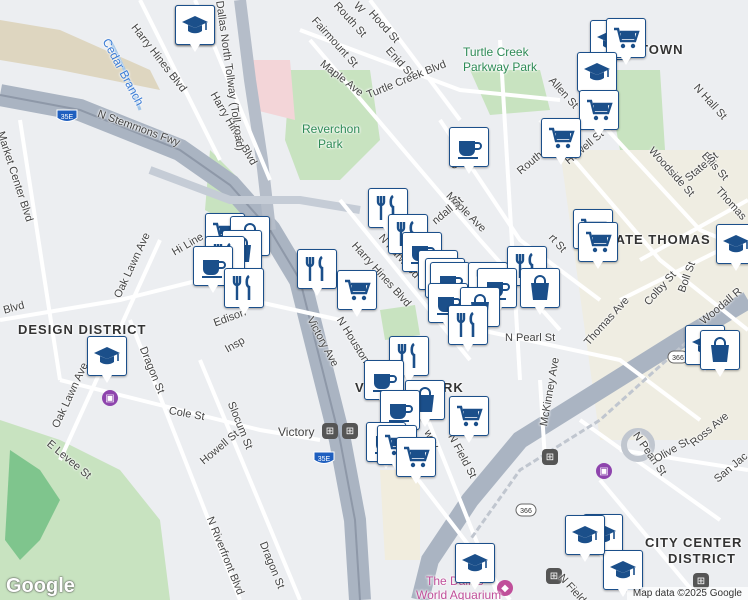 The image size is (748, 600). What do you see at coordinates (500, 67) in the screenshot?
I see `park-label: Parkway Park` at bounding box center [500, 67].